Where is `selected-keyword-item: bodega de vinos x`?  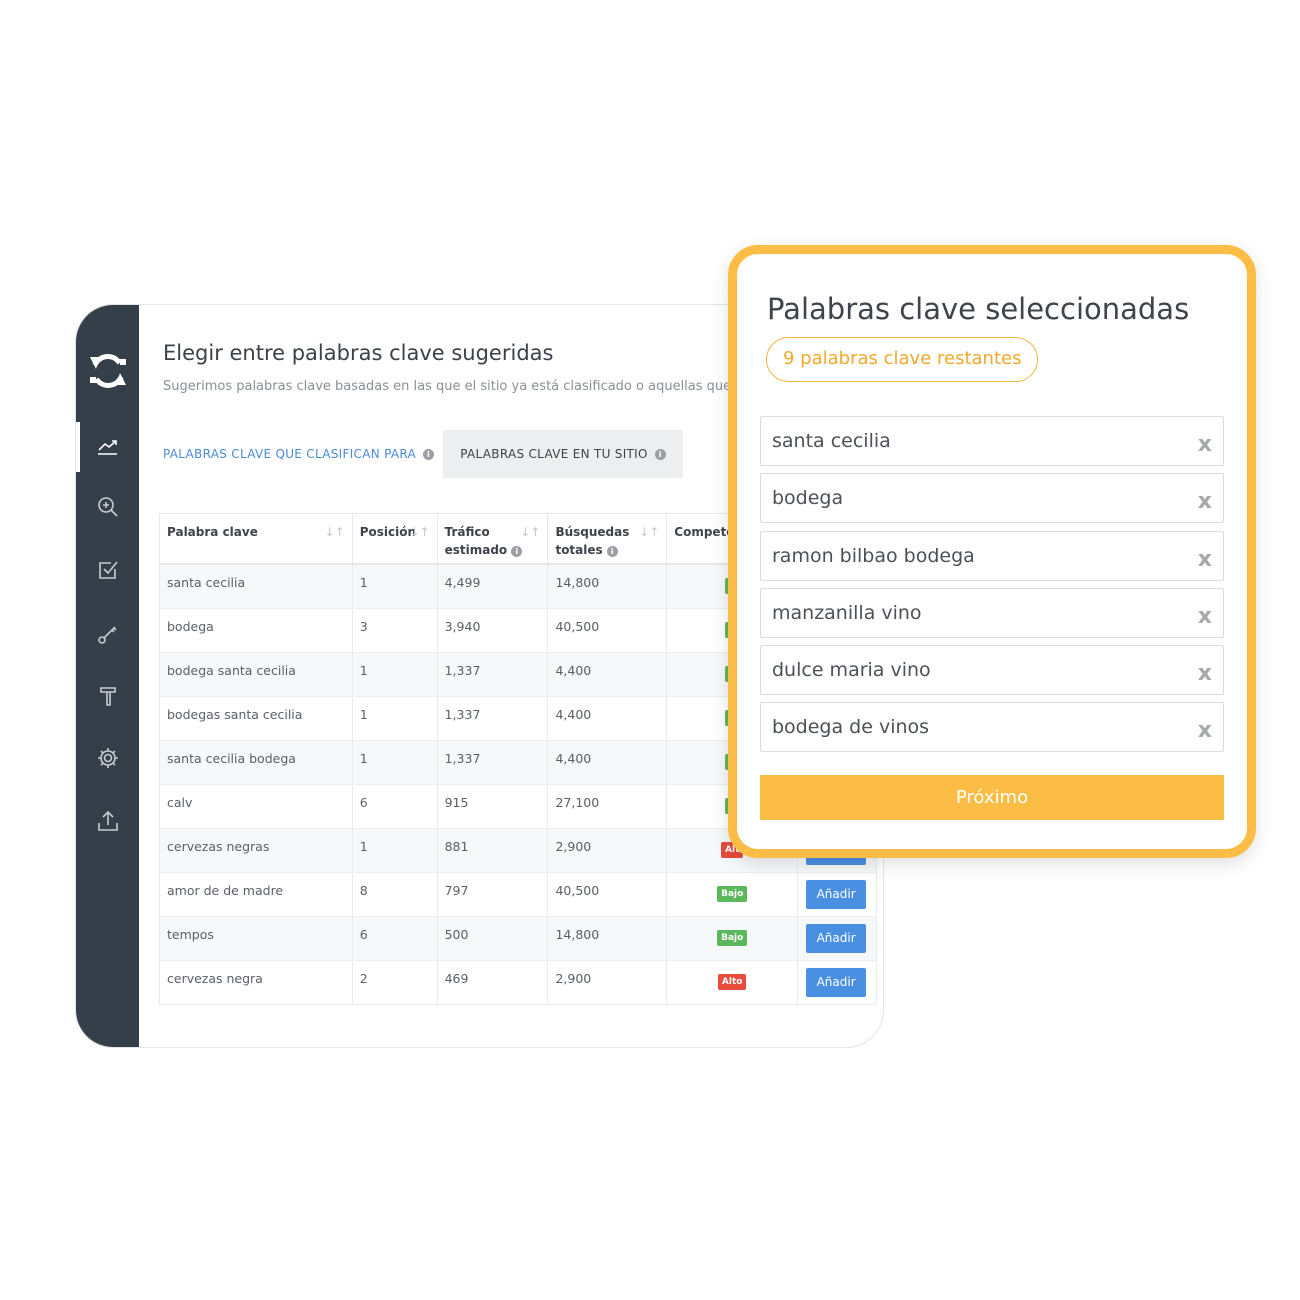 selected-keyword-item: bodega de vinos x is located at coordinates (992, 727).